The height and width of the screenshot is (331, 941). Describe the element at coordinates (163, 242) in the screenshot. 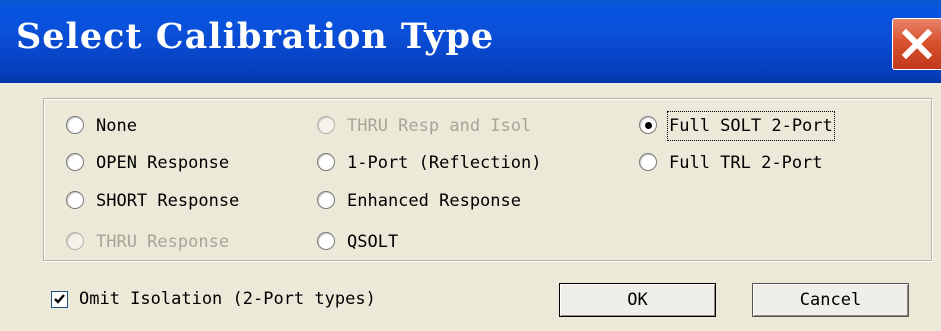

I see `option-label: THRU Response` at that location.